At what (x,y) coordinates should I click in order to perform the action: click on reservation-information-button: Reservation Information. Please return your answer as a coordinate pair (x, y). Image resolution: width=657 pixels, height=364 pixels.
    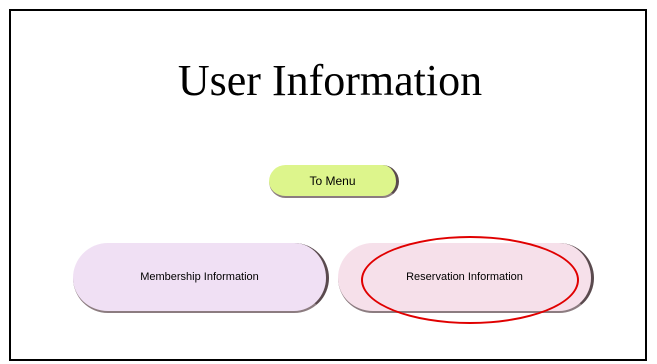
    Looking at the image, I should click on (466, 278).